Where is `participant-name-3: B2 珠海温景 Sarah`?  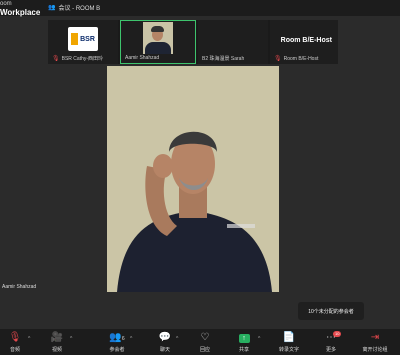 participant-name-3: B2 珠海温景 Sarah is located at coordinates (223, 58).